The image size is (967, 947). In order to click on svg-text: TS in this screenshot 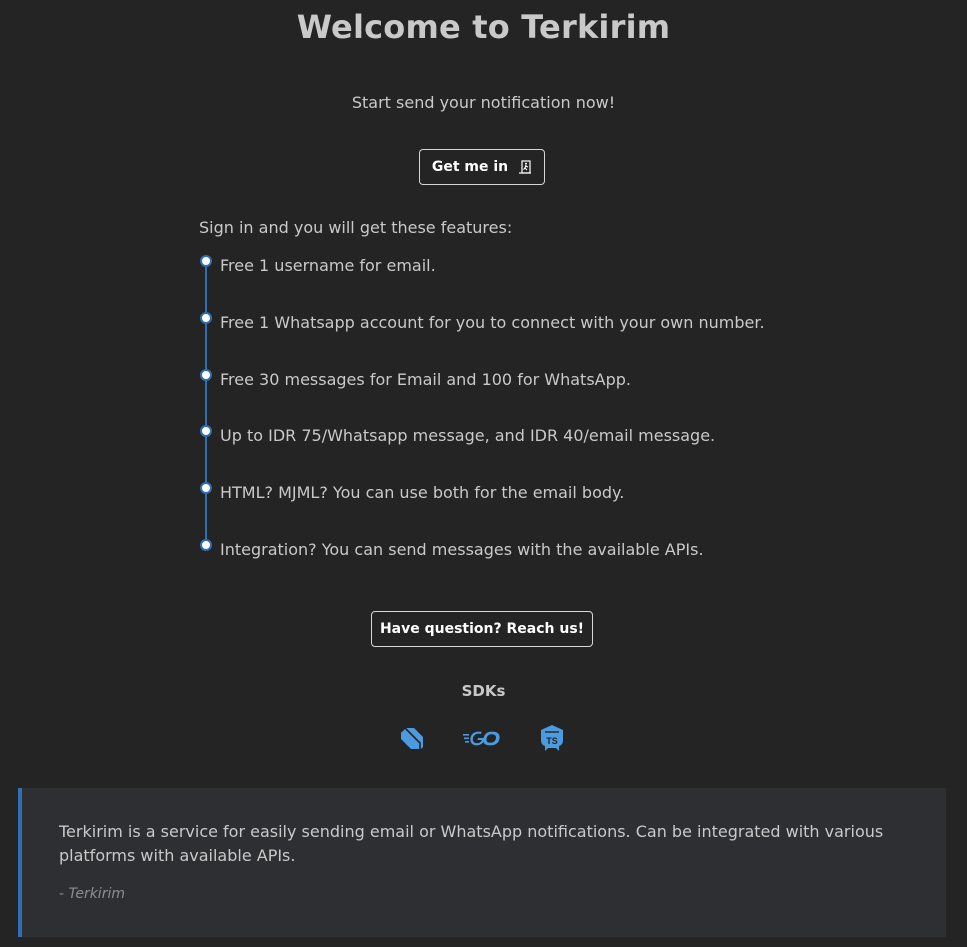, I will do `click(552, 741)`.